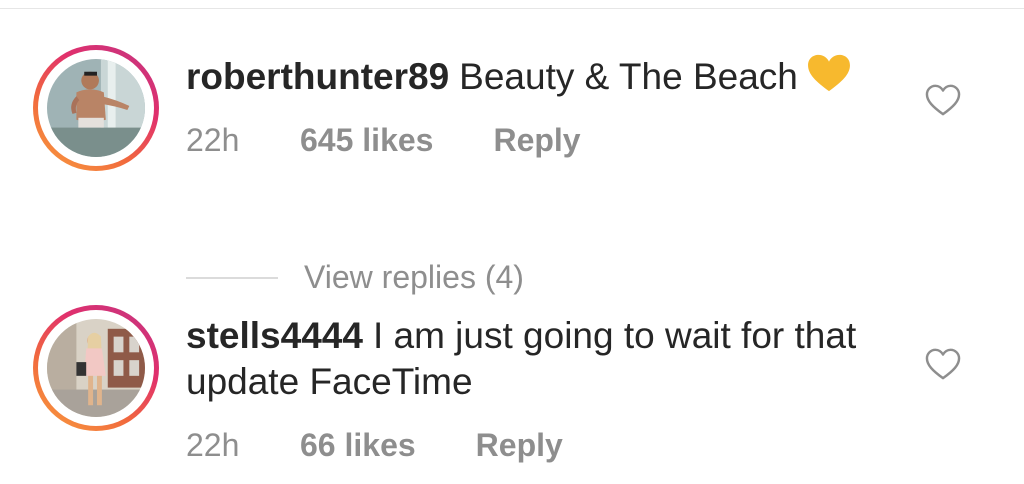 The width and height of the screenshot is (1024, 484). What do you see at coordinates (366, 140) in the screenshot?
I see `comment-likes: 645 likes` at bounding box center [366, 140].